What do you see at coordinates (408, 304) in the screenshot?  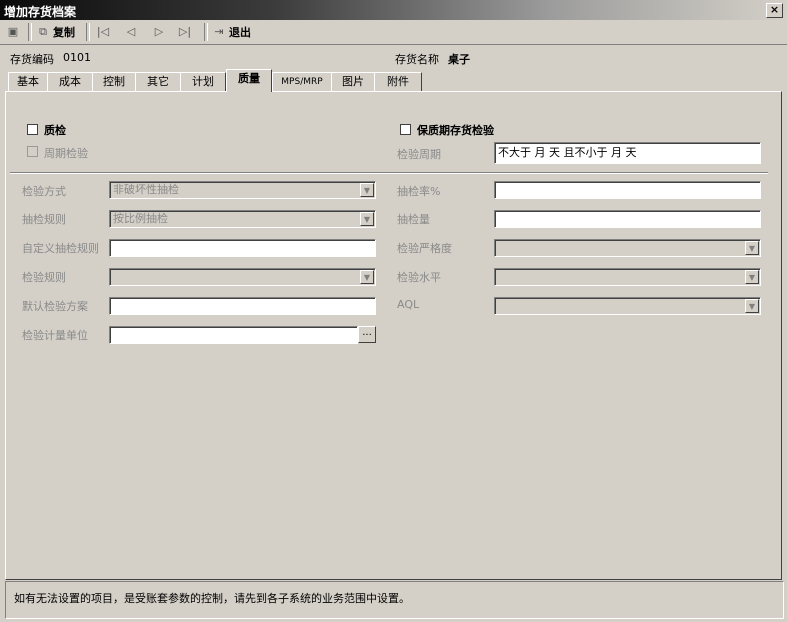 I see `aql-label: AQL` at bounding box center [408, 304].